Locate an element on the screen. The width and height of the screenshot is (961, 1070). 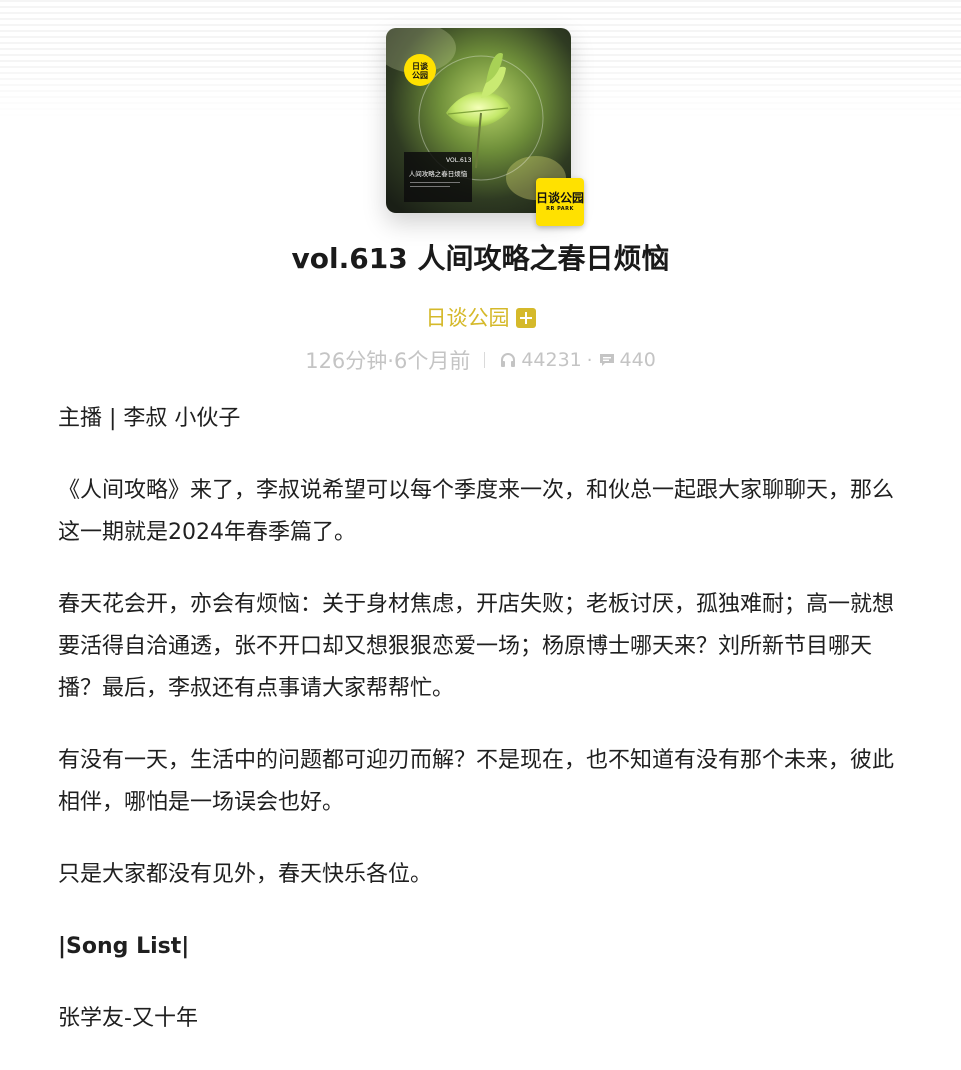
logo-text: 日谈公园 is located at coordinates (560, 198).